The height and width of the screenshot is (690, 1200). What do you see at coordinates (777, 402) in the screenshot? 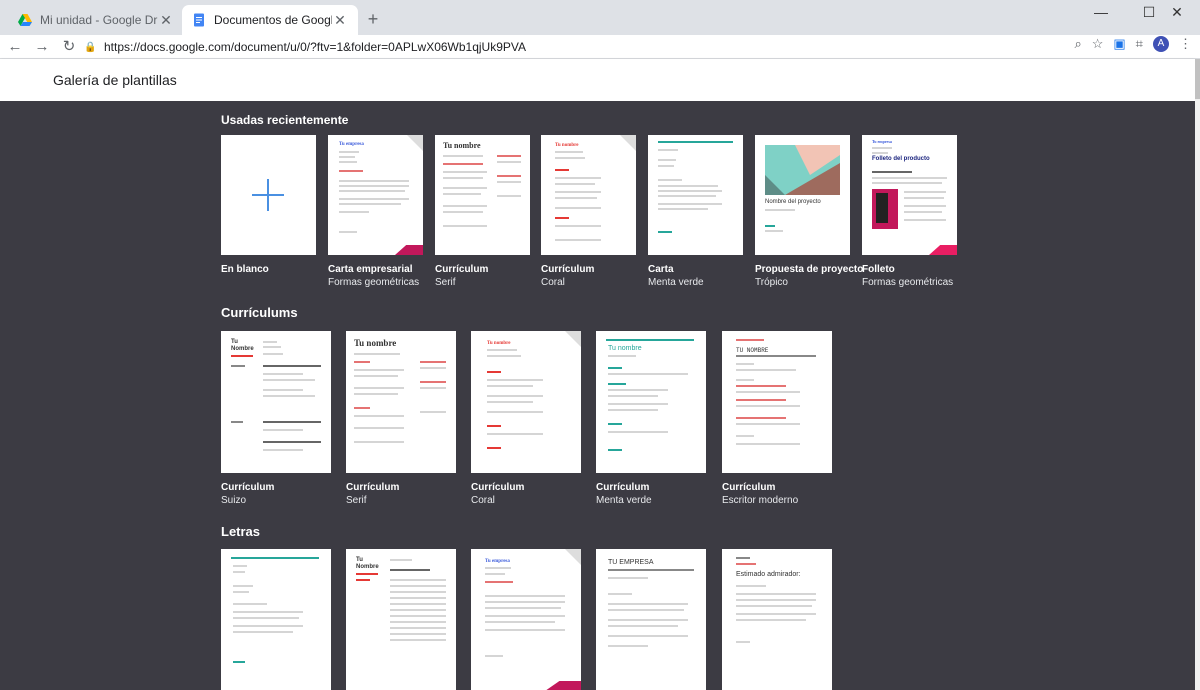
I see `template-thumbnail: TU NOMBRE` at bounding box center [777, 402].